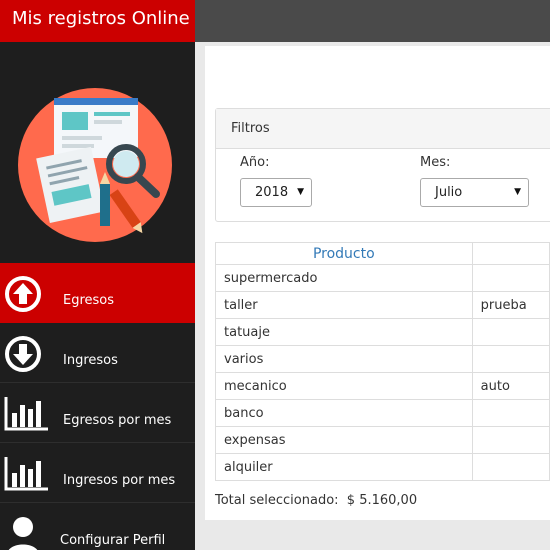 Image resolution: width=550 pixels, height=550 pixels. I want to click on sidebar-item-label: Egresos por mes, so click(117, 420).